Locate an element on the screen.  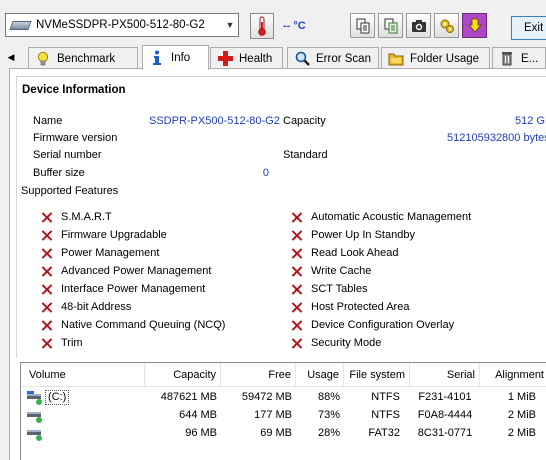
buffer-size-value: 0 is located at coordinates (265, 173).